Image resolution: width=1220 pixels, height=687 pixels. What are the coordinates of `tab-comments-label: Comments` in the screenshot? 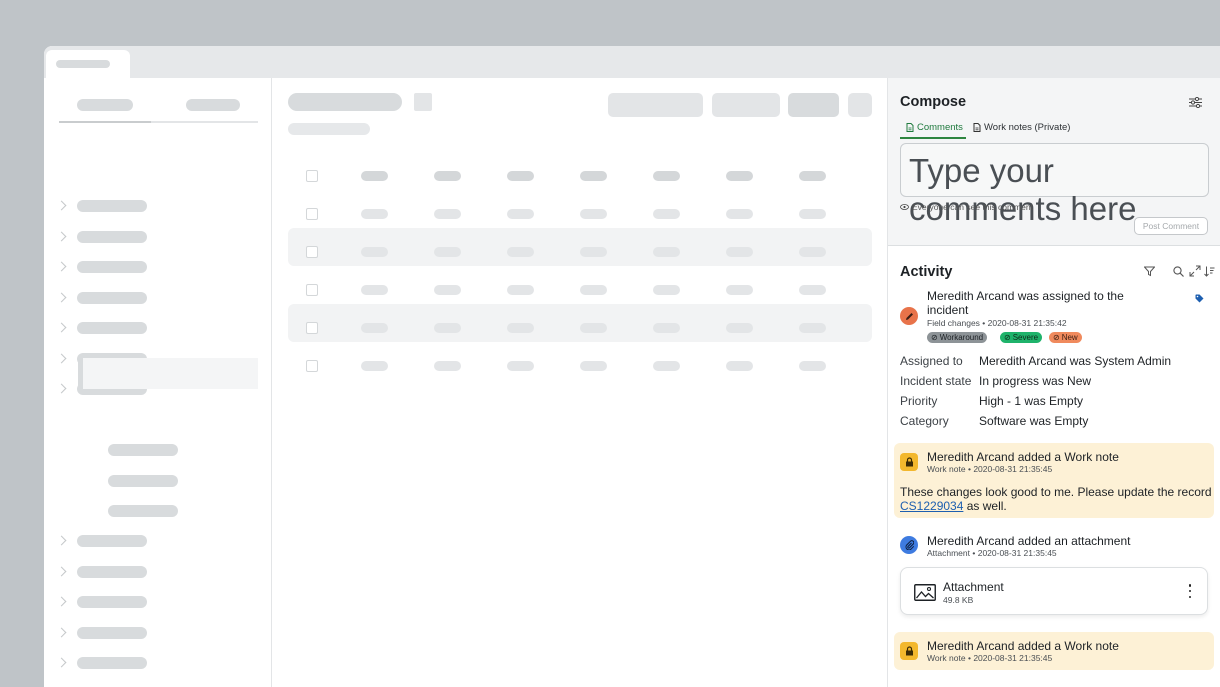 It's located at (940, 127).